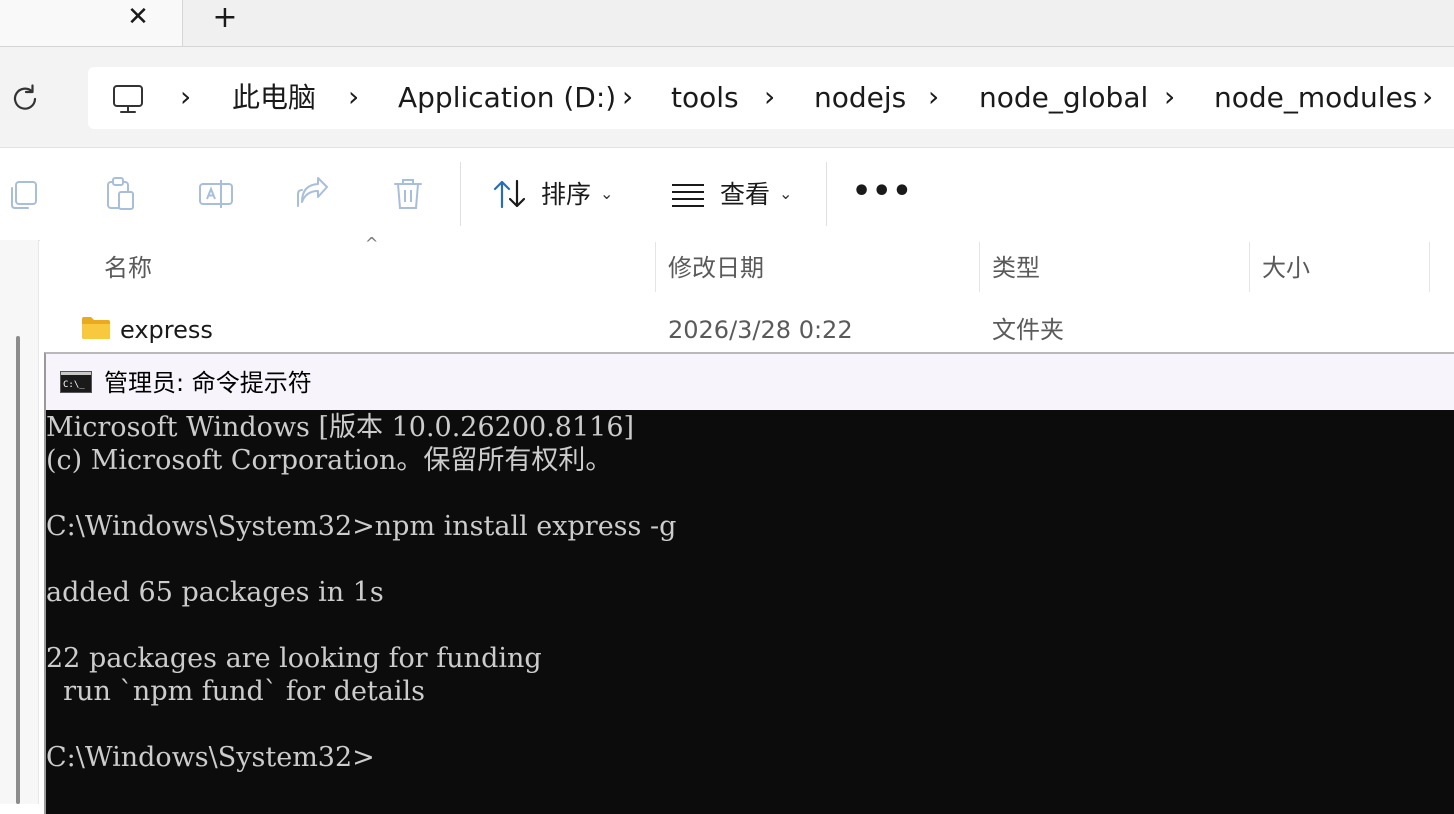 Image resolution: width=1454 pixels, height=814 pixels. I want to click on rename-icon, so click(216, 194).